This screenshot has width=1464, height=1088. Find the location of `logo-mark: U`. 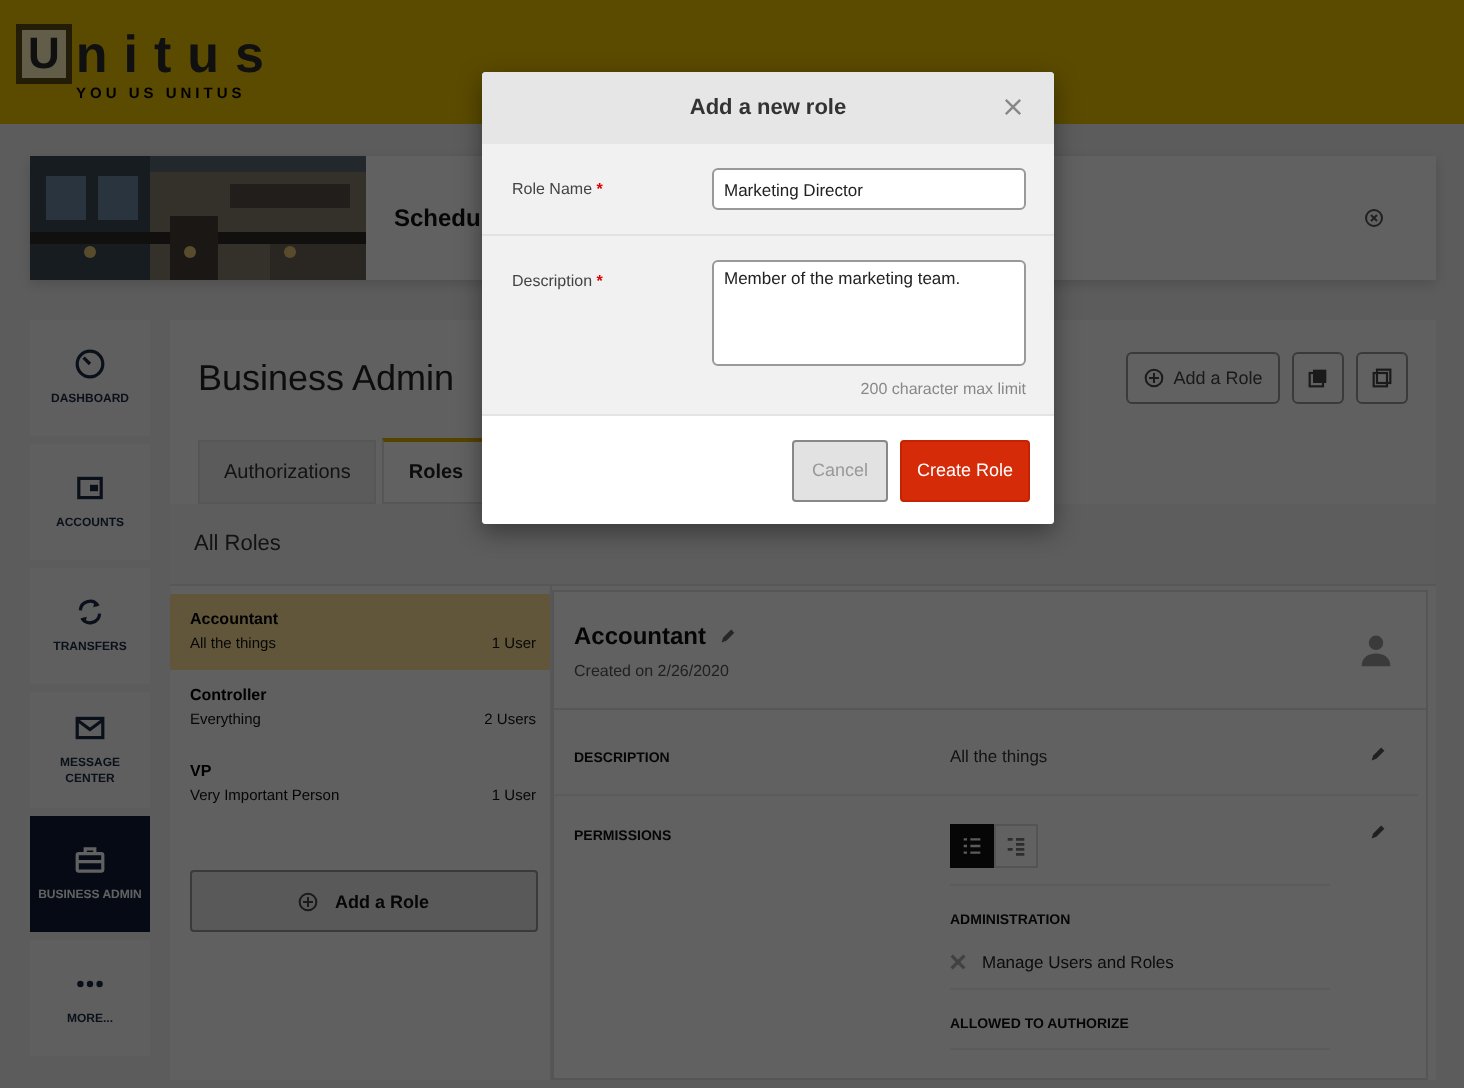

logo-mark: U is located at coordinates (44, 53).